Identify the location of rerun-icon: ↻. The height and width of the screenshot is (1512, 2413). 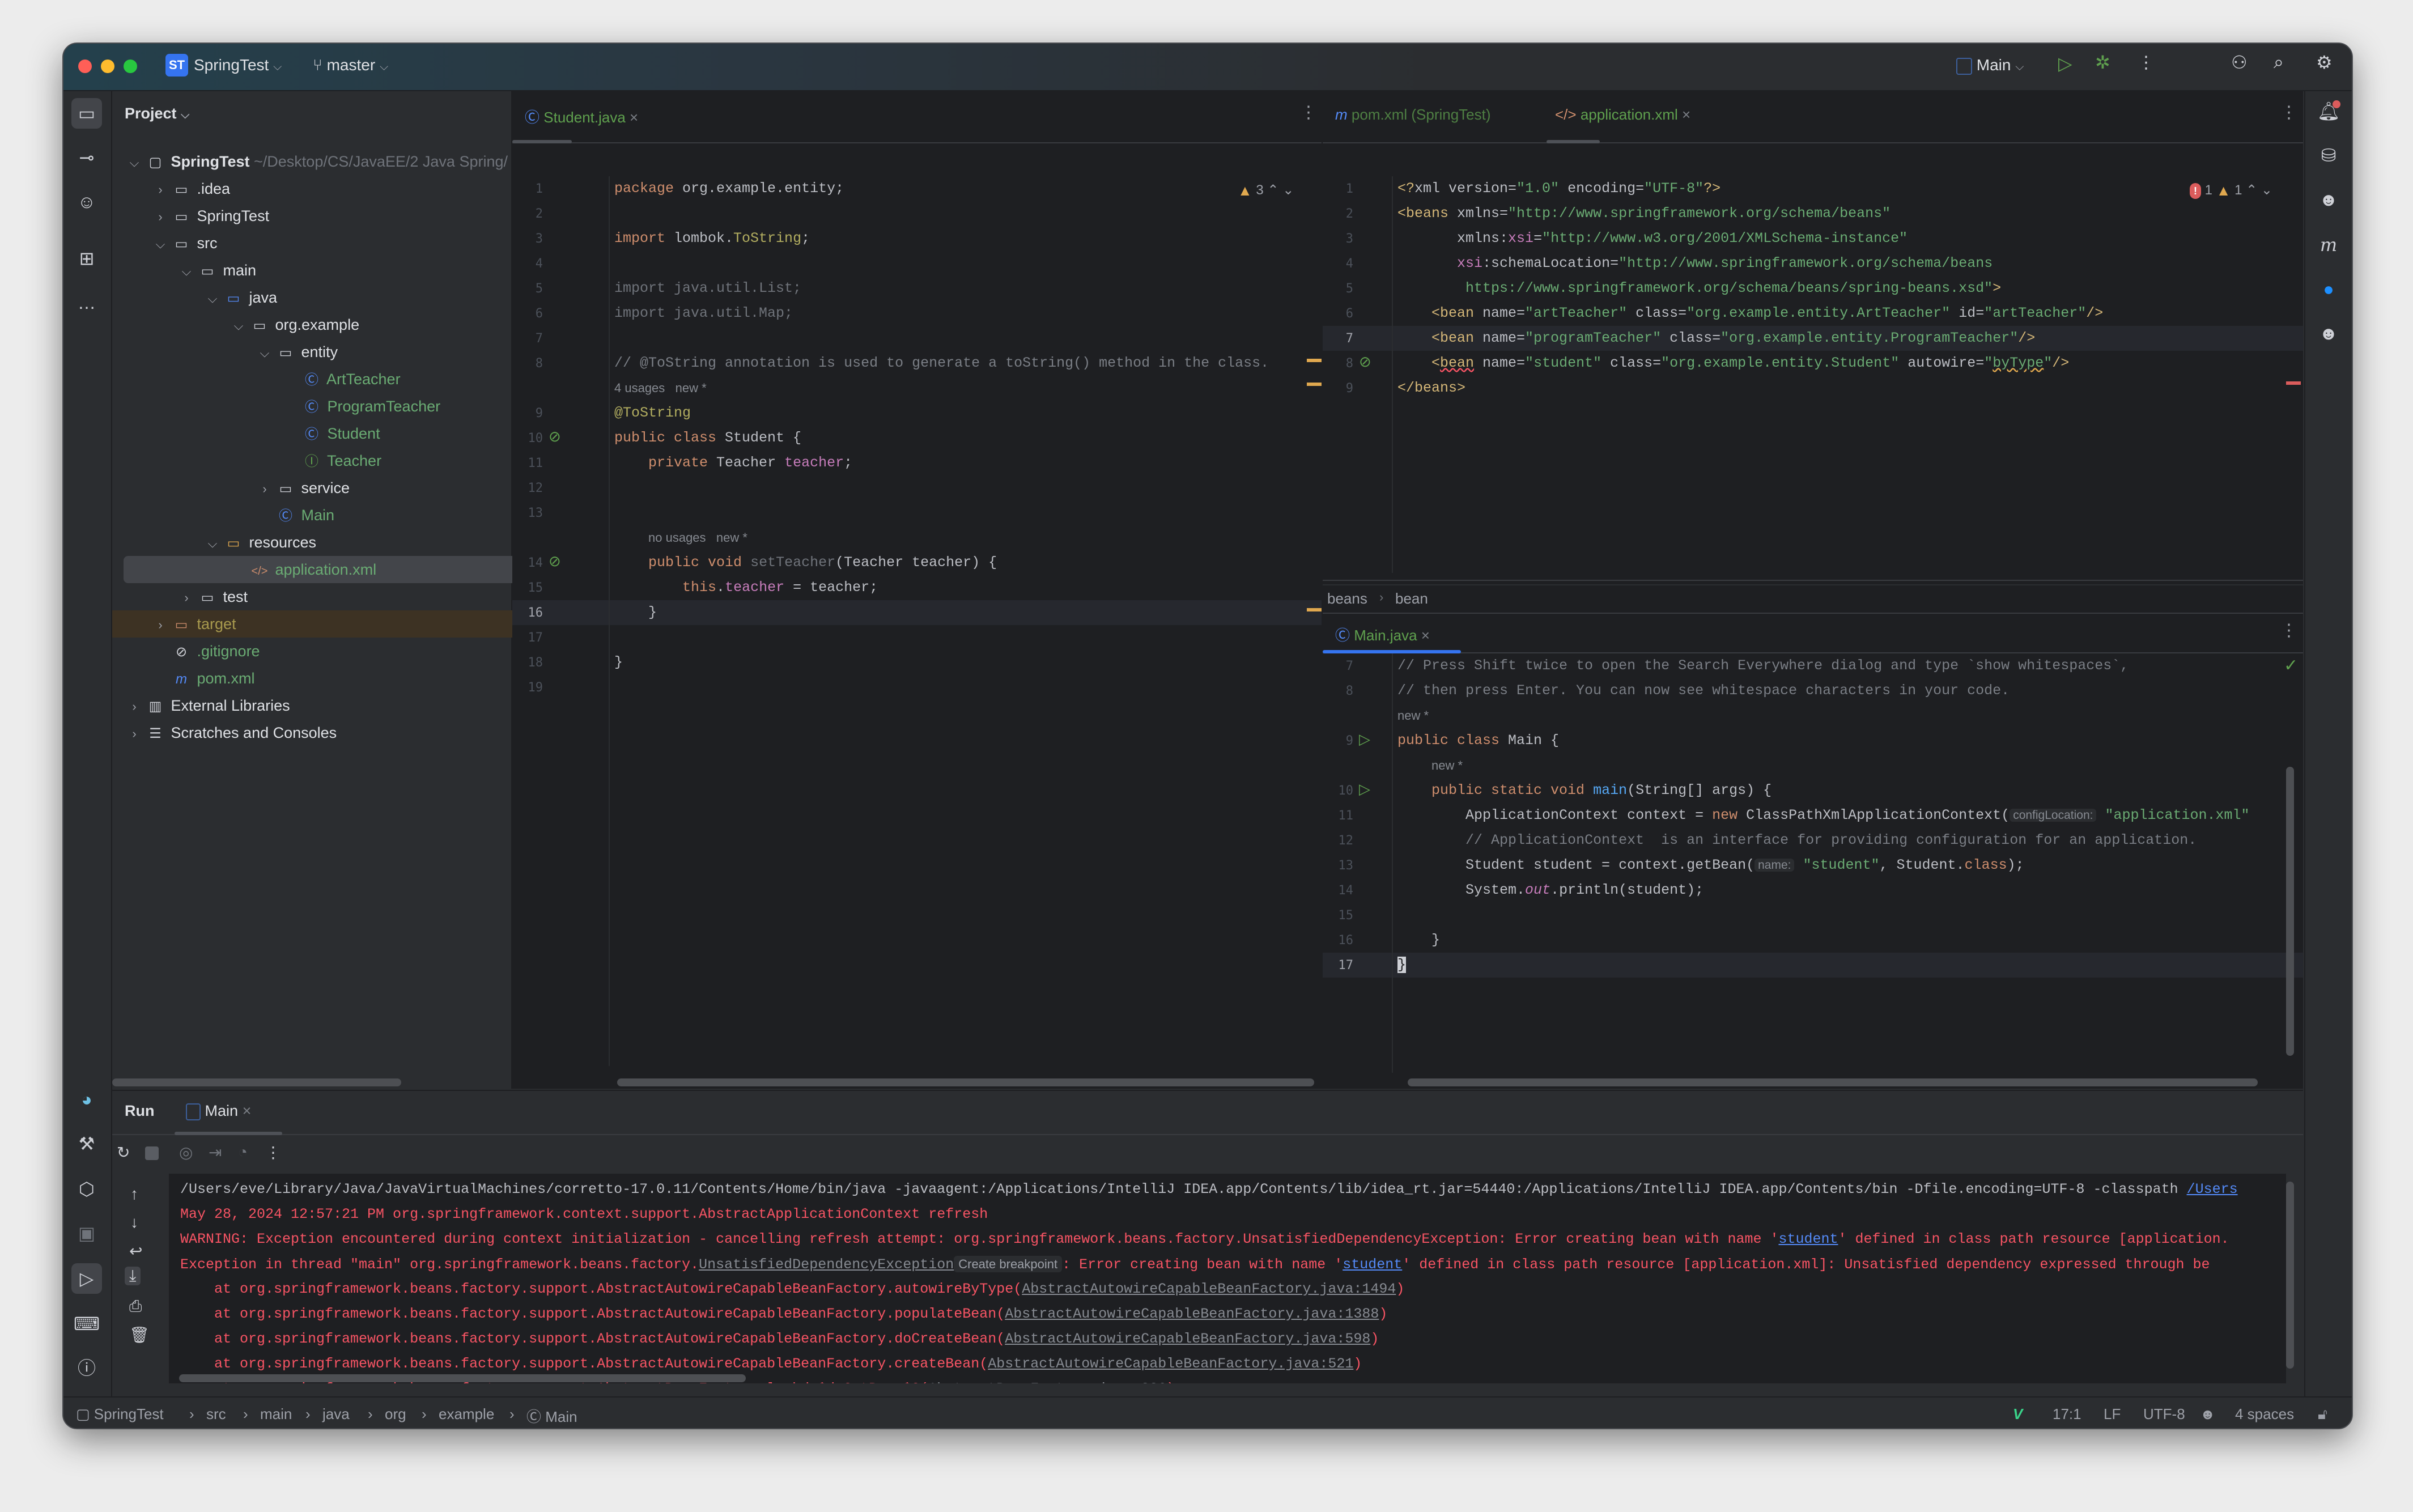
(123, 1153).